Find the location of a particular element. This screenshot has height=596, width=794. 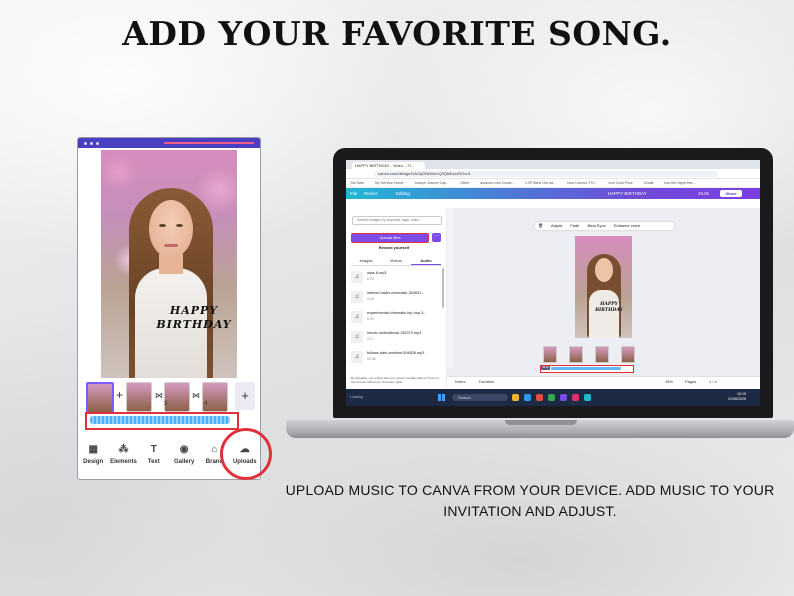

nav-text: T Text is located at coordinates (154, 456).